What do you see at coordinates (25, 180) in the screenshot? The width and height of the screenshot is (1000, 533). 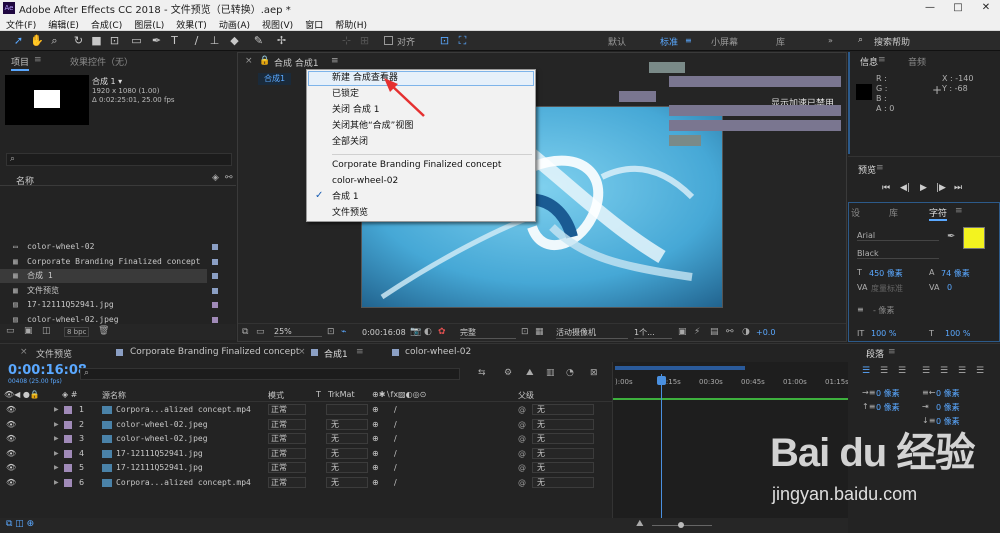 I see `col-name-header: 名称` at bounding box center [25, 180].